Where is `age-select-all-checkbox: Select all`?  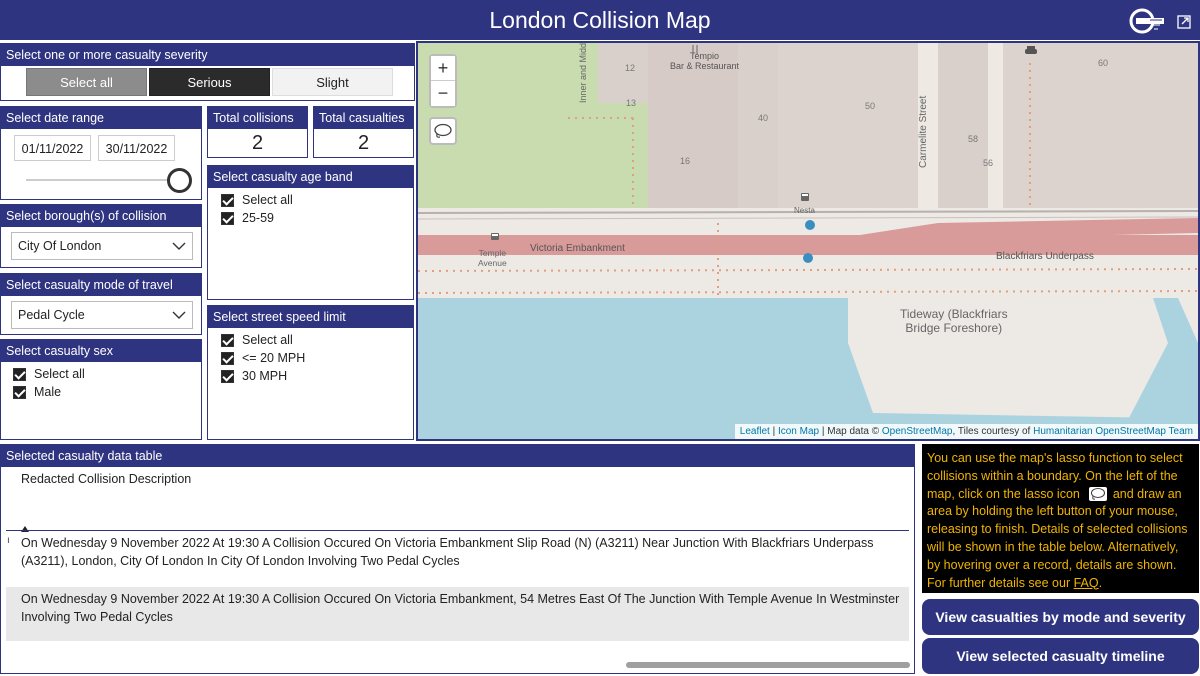 age-select-all-checkbox: Select all is located at coordinates (257, 200).